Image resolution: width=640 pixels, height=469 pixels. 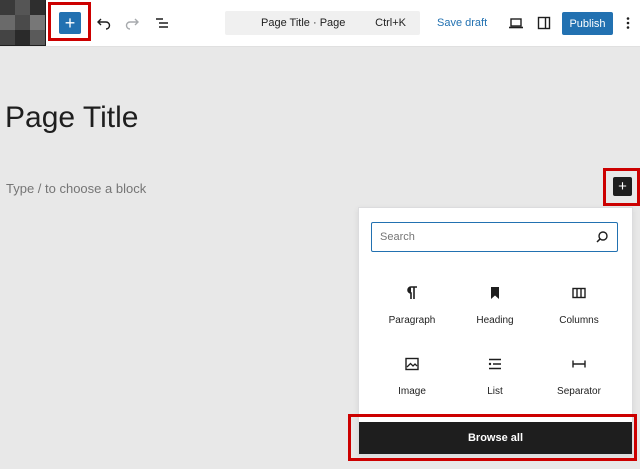 What do you see at coordinates (390, 23) in the screenshot?
I see `command-shortcut: Ctrl+K` at bounding box center [390, 23].